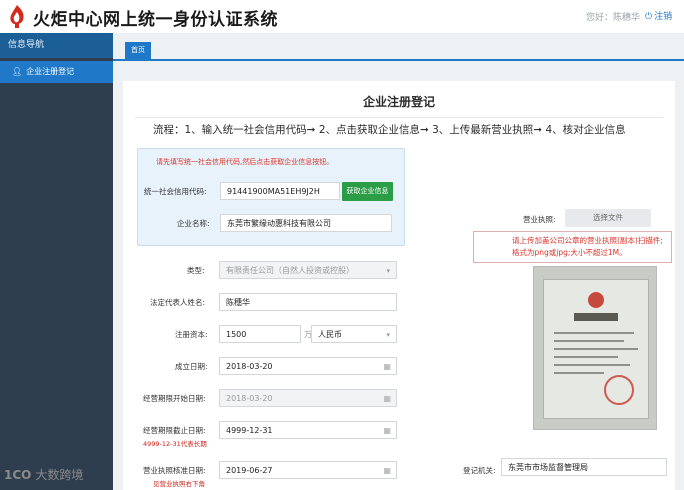  I want to click on company-name-input: 东莞市繁缘动惠科技有限公司, so click(306, 223).